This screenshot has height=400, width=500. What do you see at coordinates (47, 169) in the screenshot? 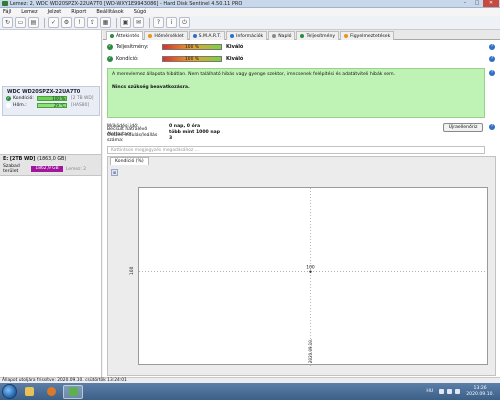
I see `free-space-bar: 1862,9 GB` at bounding box center [47, 169].